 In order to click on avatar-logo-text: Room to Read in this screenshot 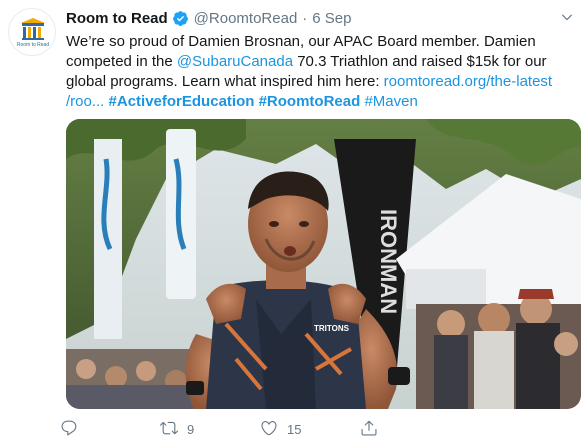, I will do `click(33, 45)`.